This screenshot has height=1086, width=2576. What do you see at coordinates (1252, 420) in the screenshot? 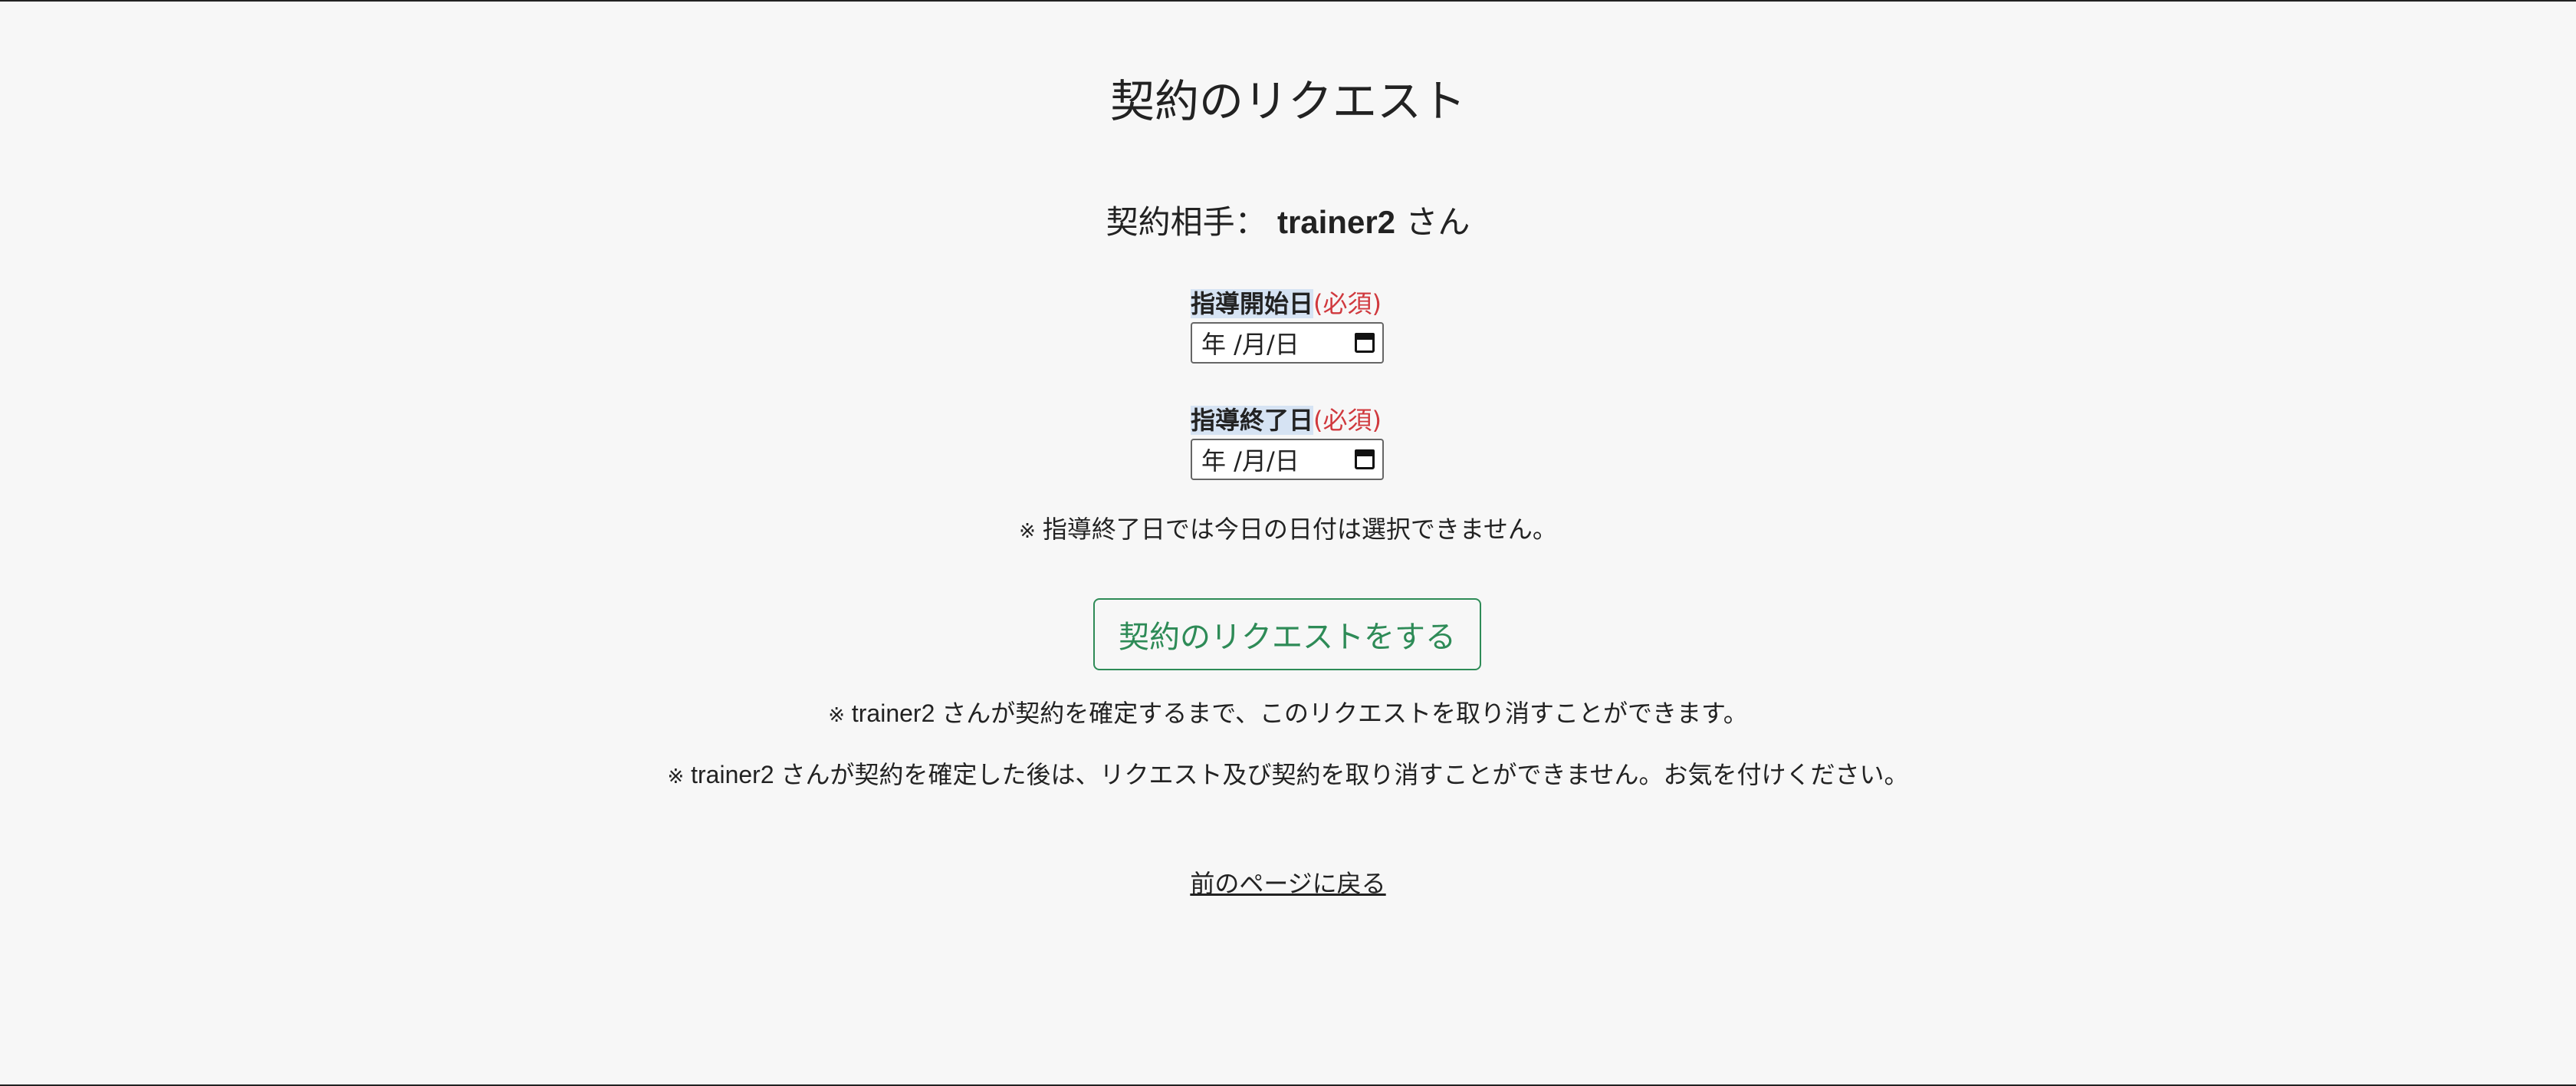
I see `end-date-label: 指導終了日` at bounding box center [1252, 420].